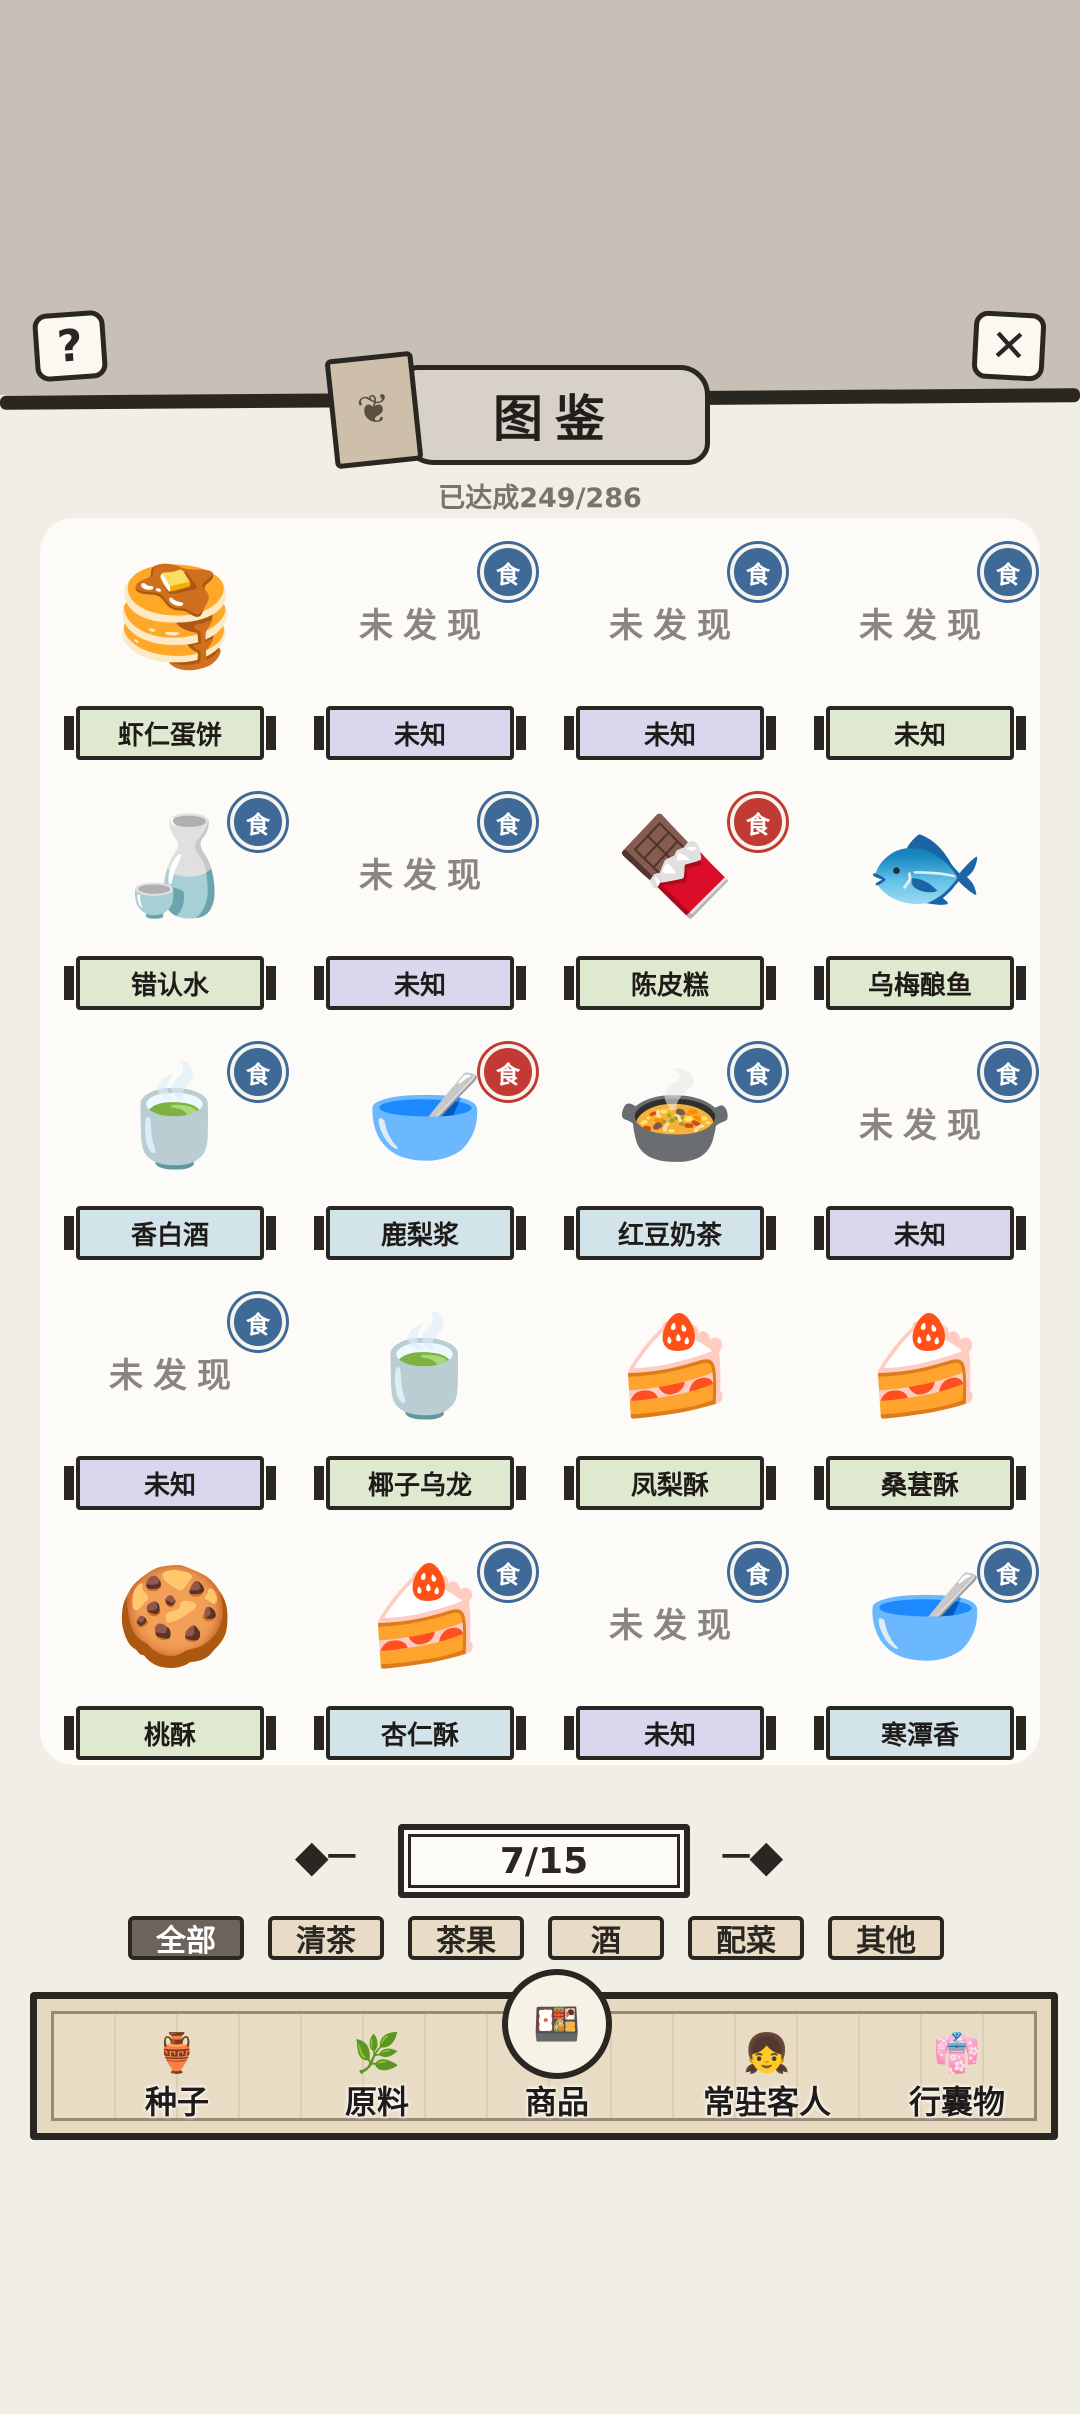 The width and height of the screenshot is (1080, 2414). I want to click on item-card: 🍰 食杏仁酥, so click(425, 1655).